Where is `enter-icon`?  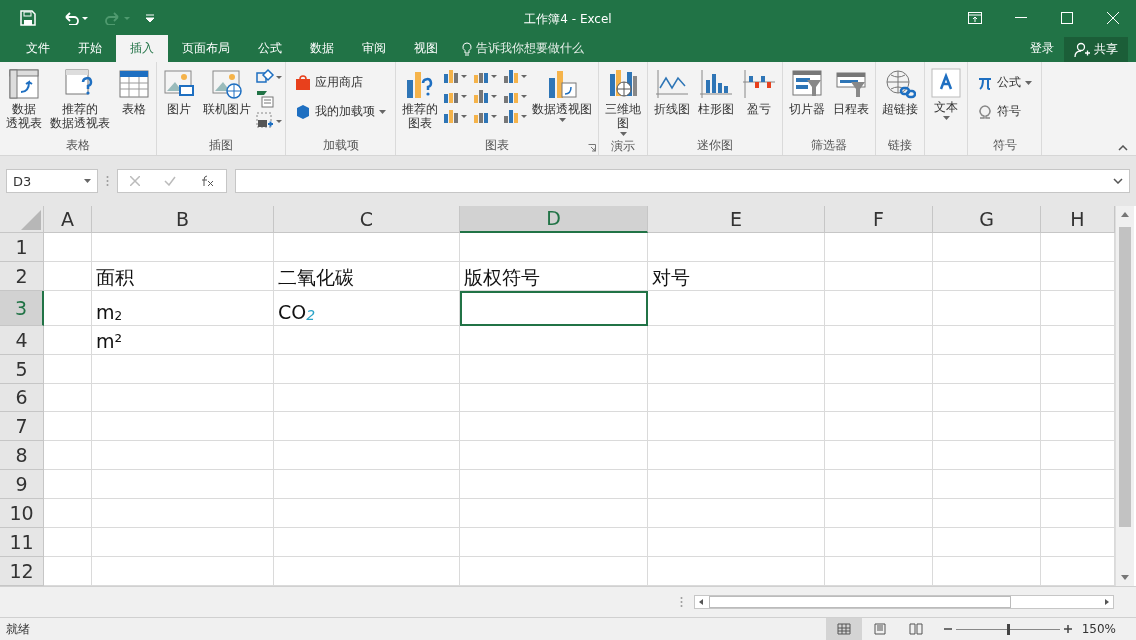
enter-icon is located at coordinates (170, 181).